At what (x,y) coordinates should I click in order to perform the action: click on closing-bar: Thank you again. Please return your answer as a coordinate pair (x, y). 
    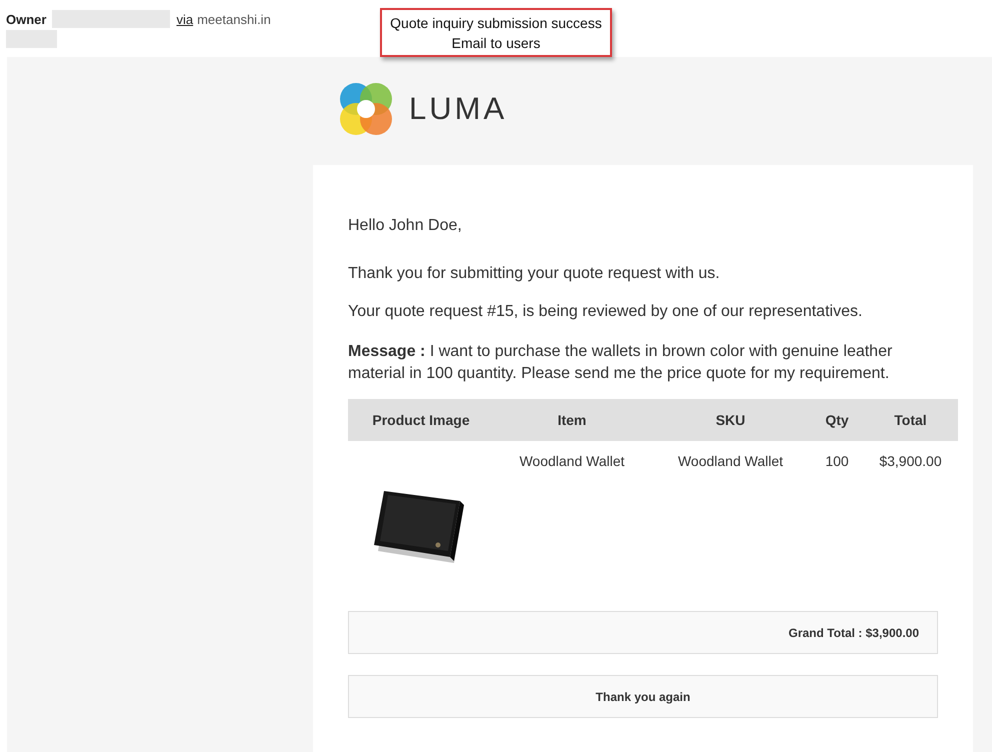
    Looking at the image, I should click on (643, 696).